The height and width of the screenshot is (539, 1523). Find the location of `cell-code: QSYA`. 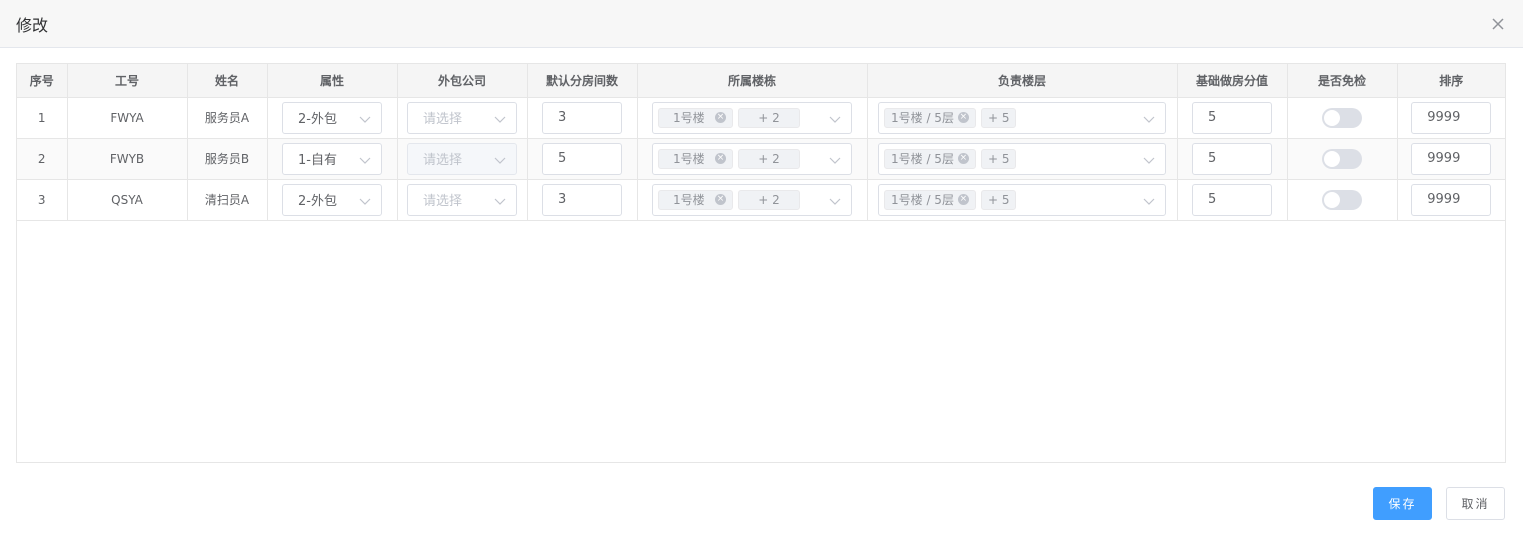

cell-code: QSYA is located at coordinates (127, 200).